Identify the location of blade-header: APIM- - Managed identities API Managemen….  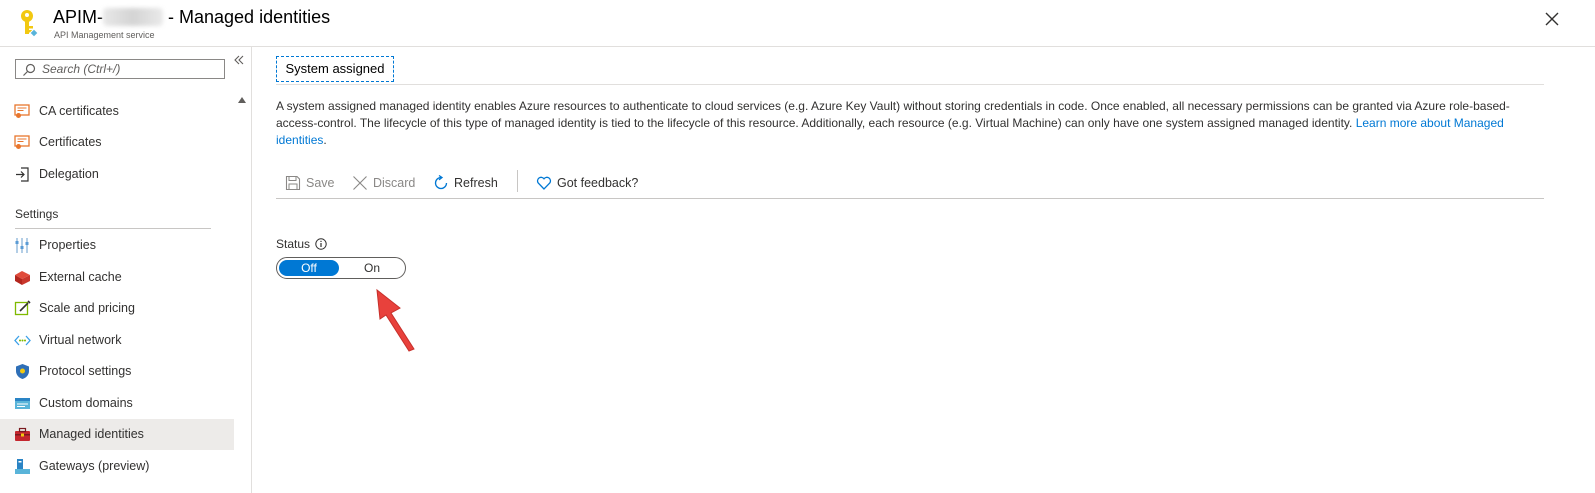
(797, 23).